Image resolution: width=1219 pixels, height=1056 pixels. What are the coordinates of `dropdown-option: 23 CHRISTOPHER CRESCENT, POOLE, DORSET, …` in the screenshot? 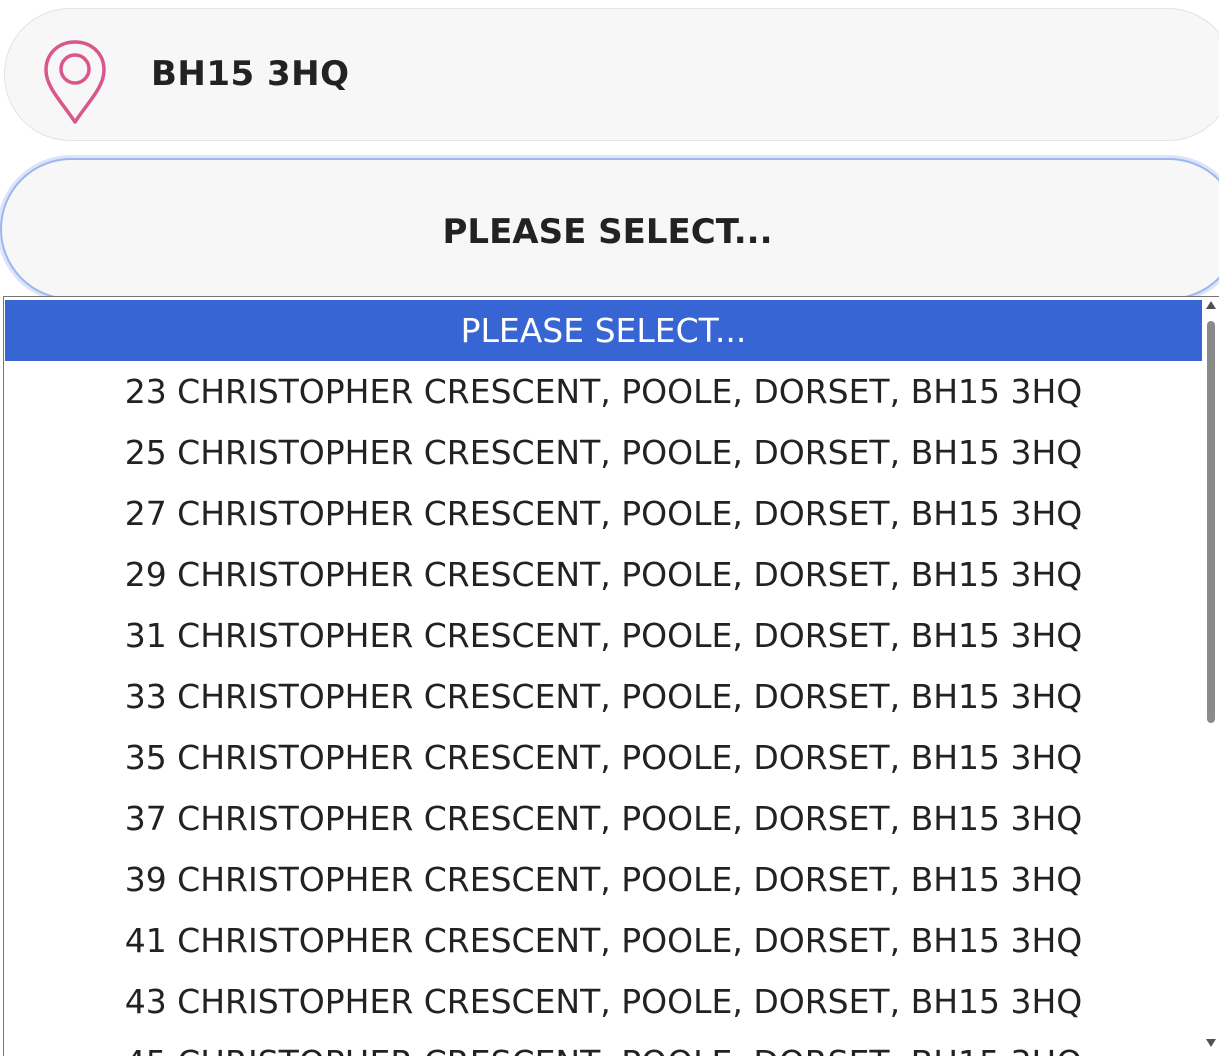 It's located at (603, 391).